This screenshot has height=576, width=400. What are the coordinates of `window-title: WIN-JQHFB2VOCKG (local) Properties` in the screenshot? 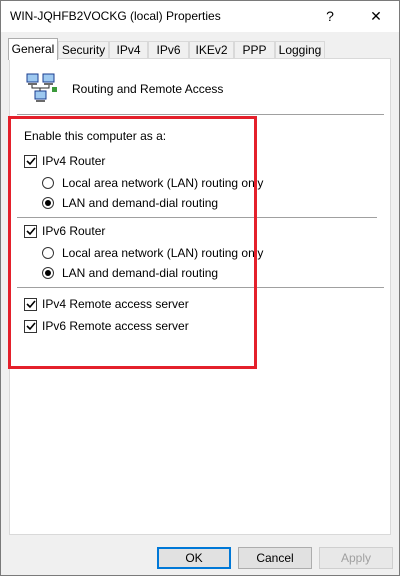 It's located at (115, 16).